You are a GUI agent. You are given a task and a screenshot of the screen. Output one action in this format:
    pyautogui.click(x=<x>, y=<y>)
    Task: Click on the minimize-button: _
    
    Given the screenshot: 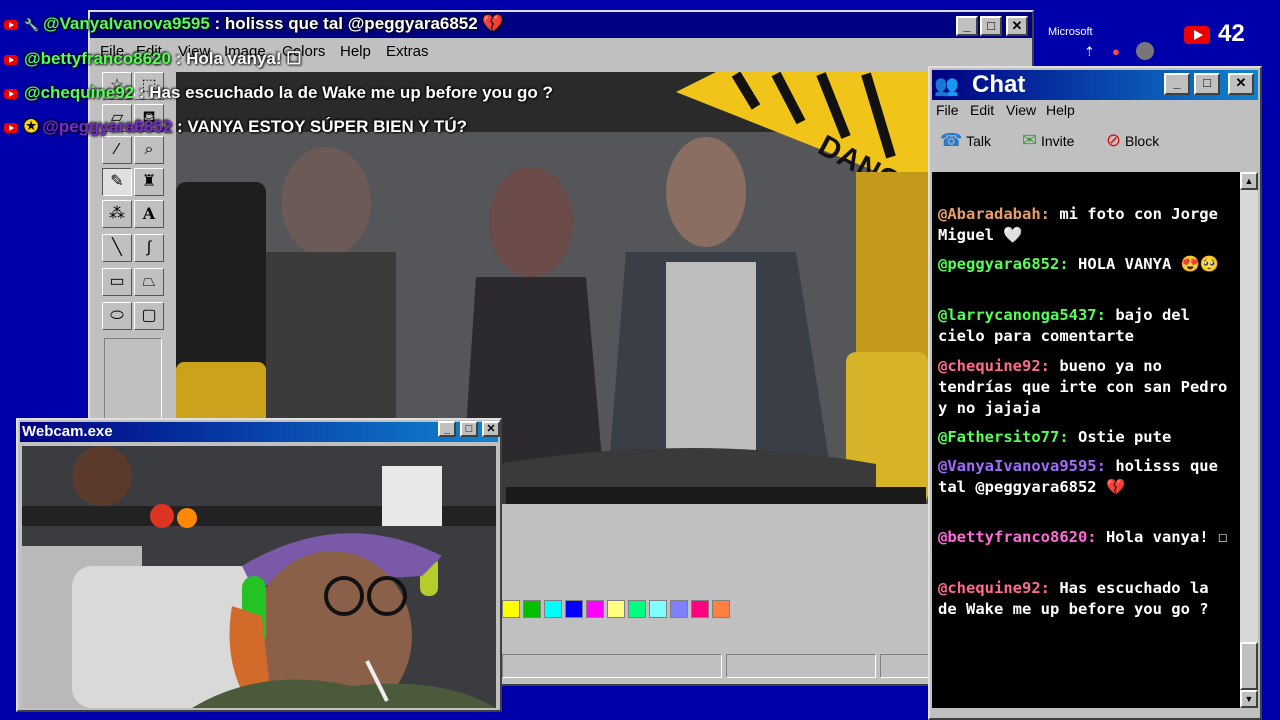 What is the action you would take?
    pyautogui.click(x=967, y=26)
    